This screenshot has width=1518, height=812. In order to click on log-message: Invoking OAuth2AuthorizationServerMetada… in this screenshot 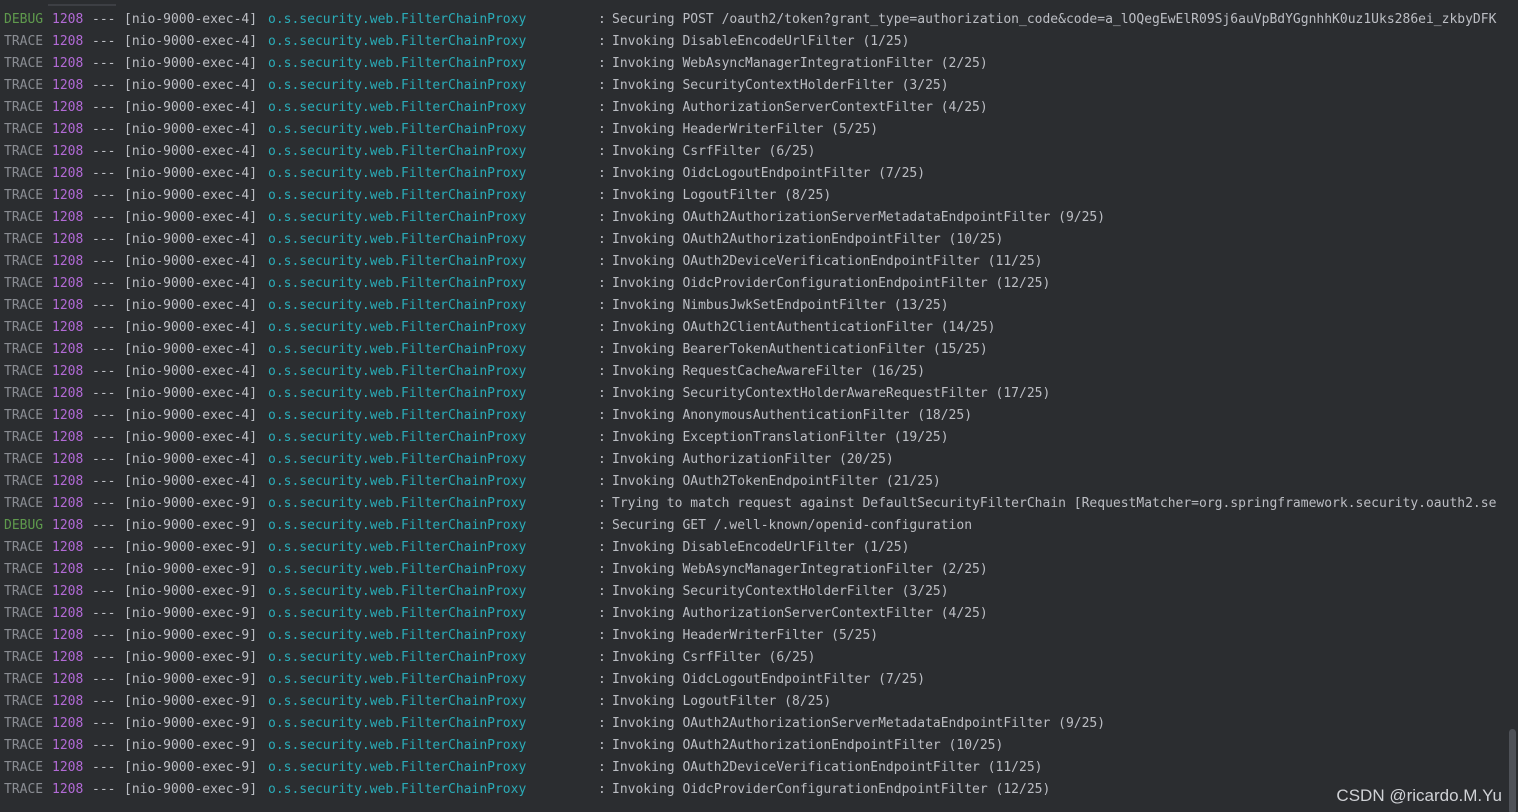, I will do `click(859, 217)`.